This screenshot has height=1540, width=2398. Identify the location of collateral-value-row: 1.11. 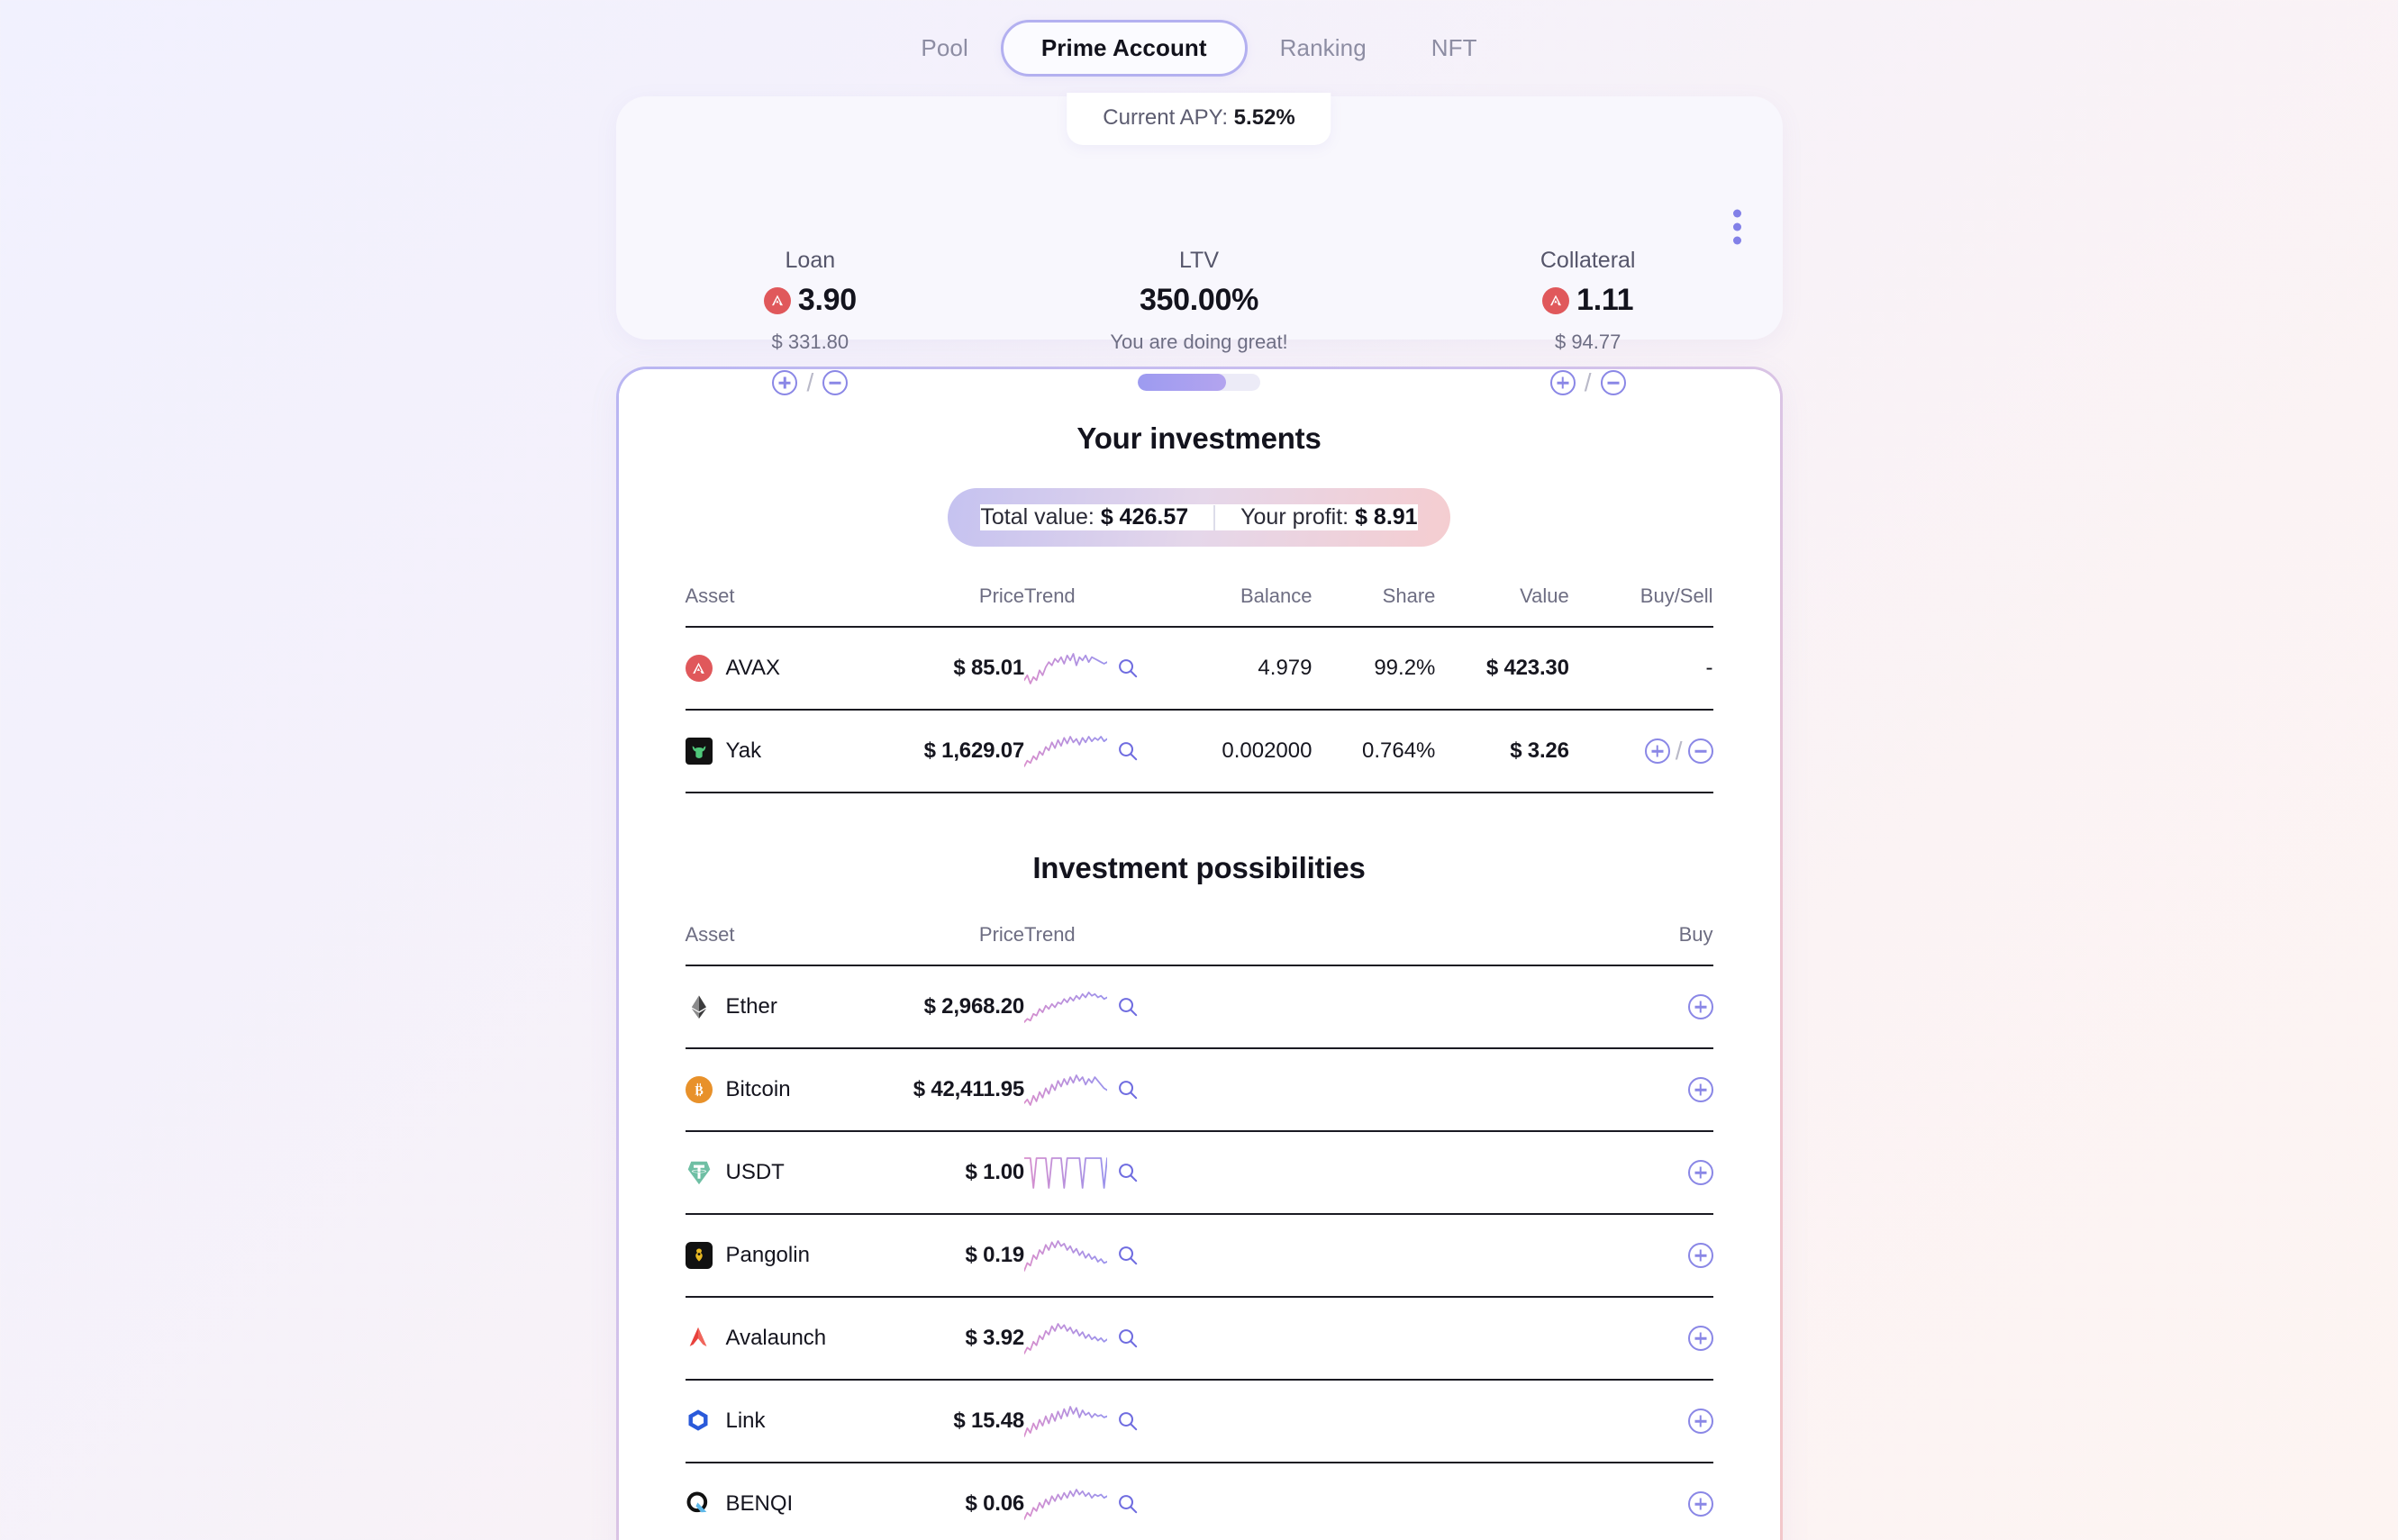
(1588, 300).